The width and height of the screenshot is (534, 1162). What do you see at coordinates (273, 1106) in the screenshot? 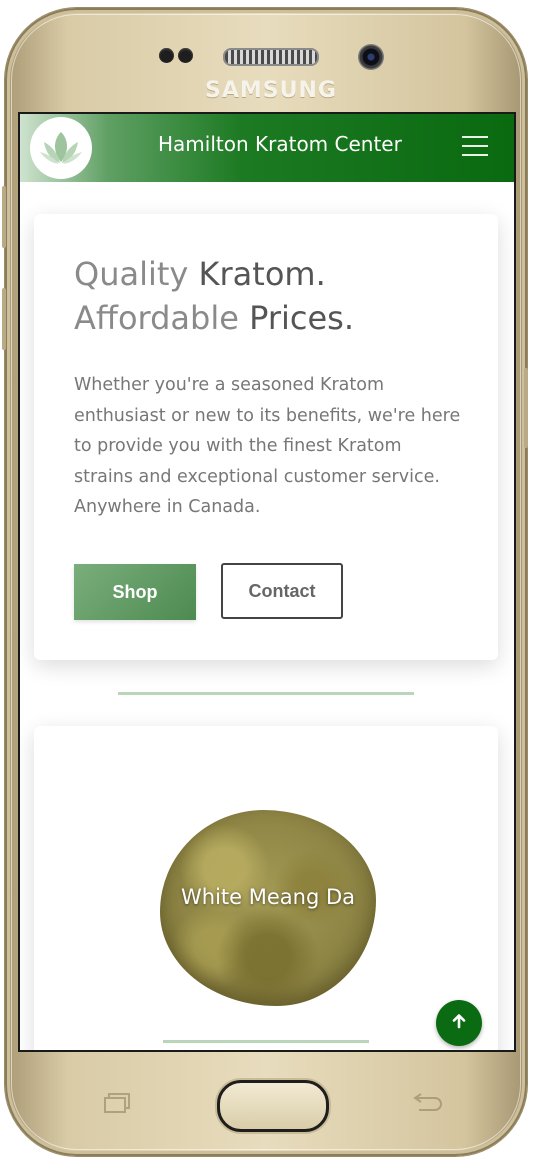
I see `home-button` at bounding box center [273, 1106].